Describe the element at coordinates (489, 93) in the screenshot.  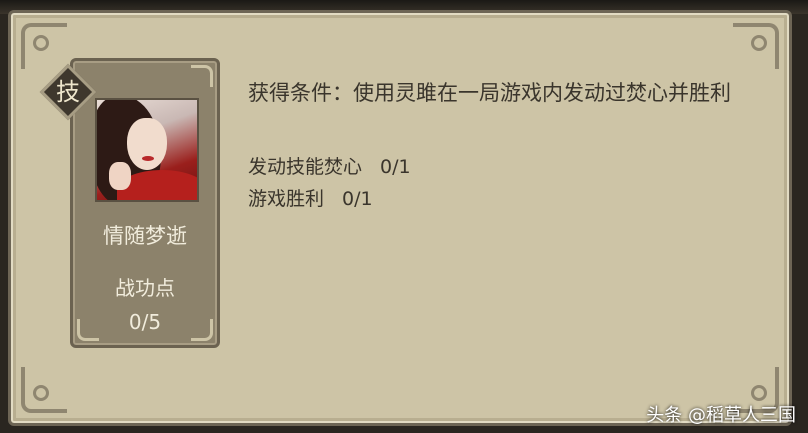
I see `acquire-condition: 获得条件：使用灵雎在一局游戏内发动过焚心并胜利` at that location.